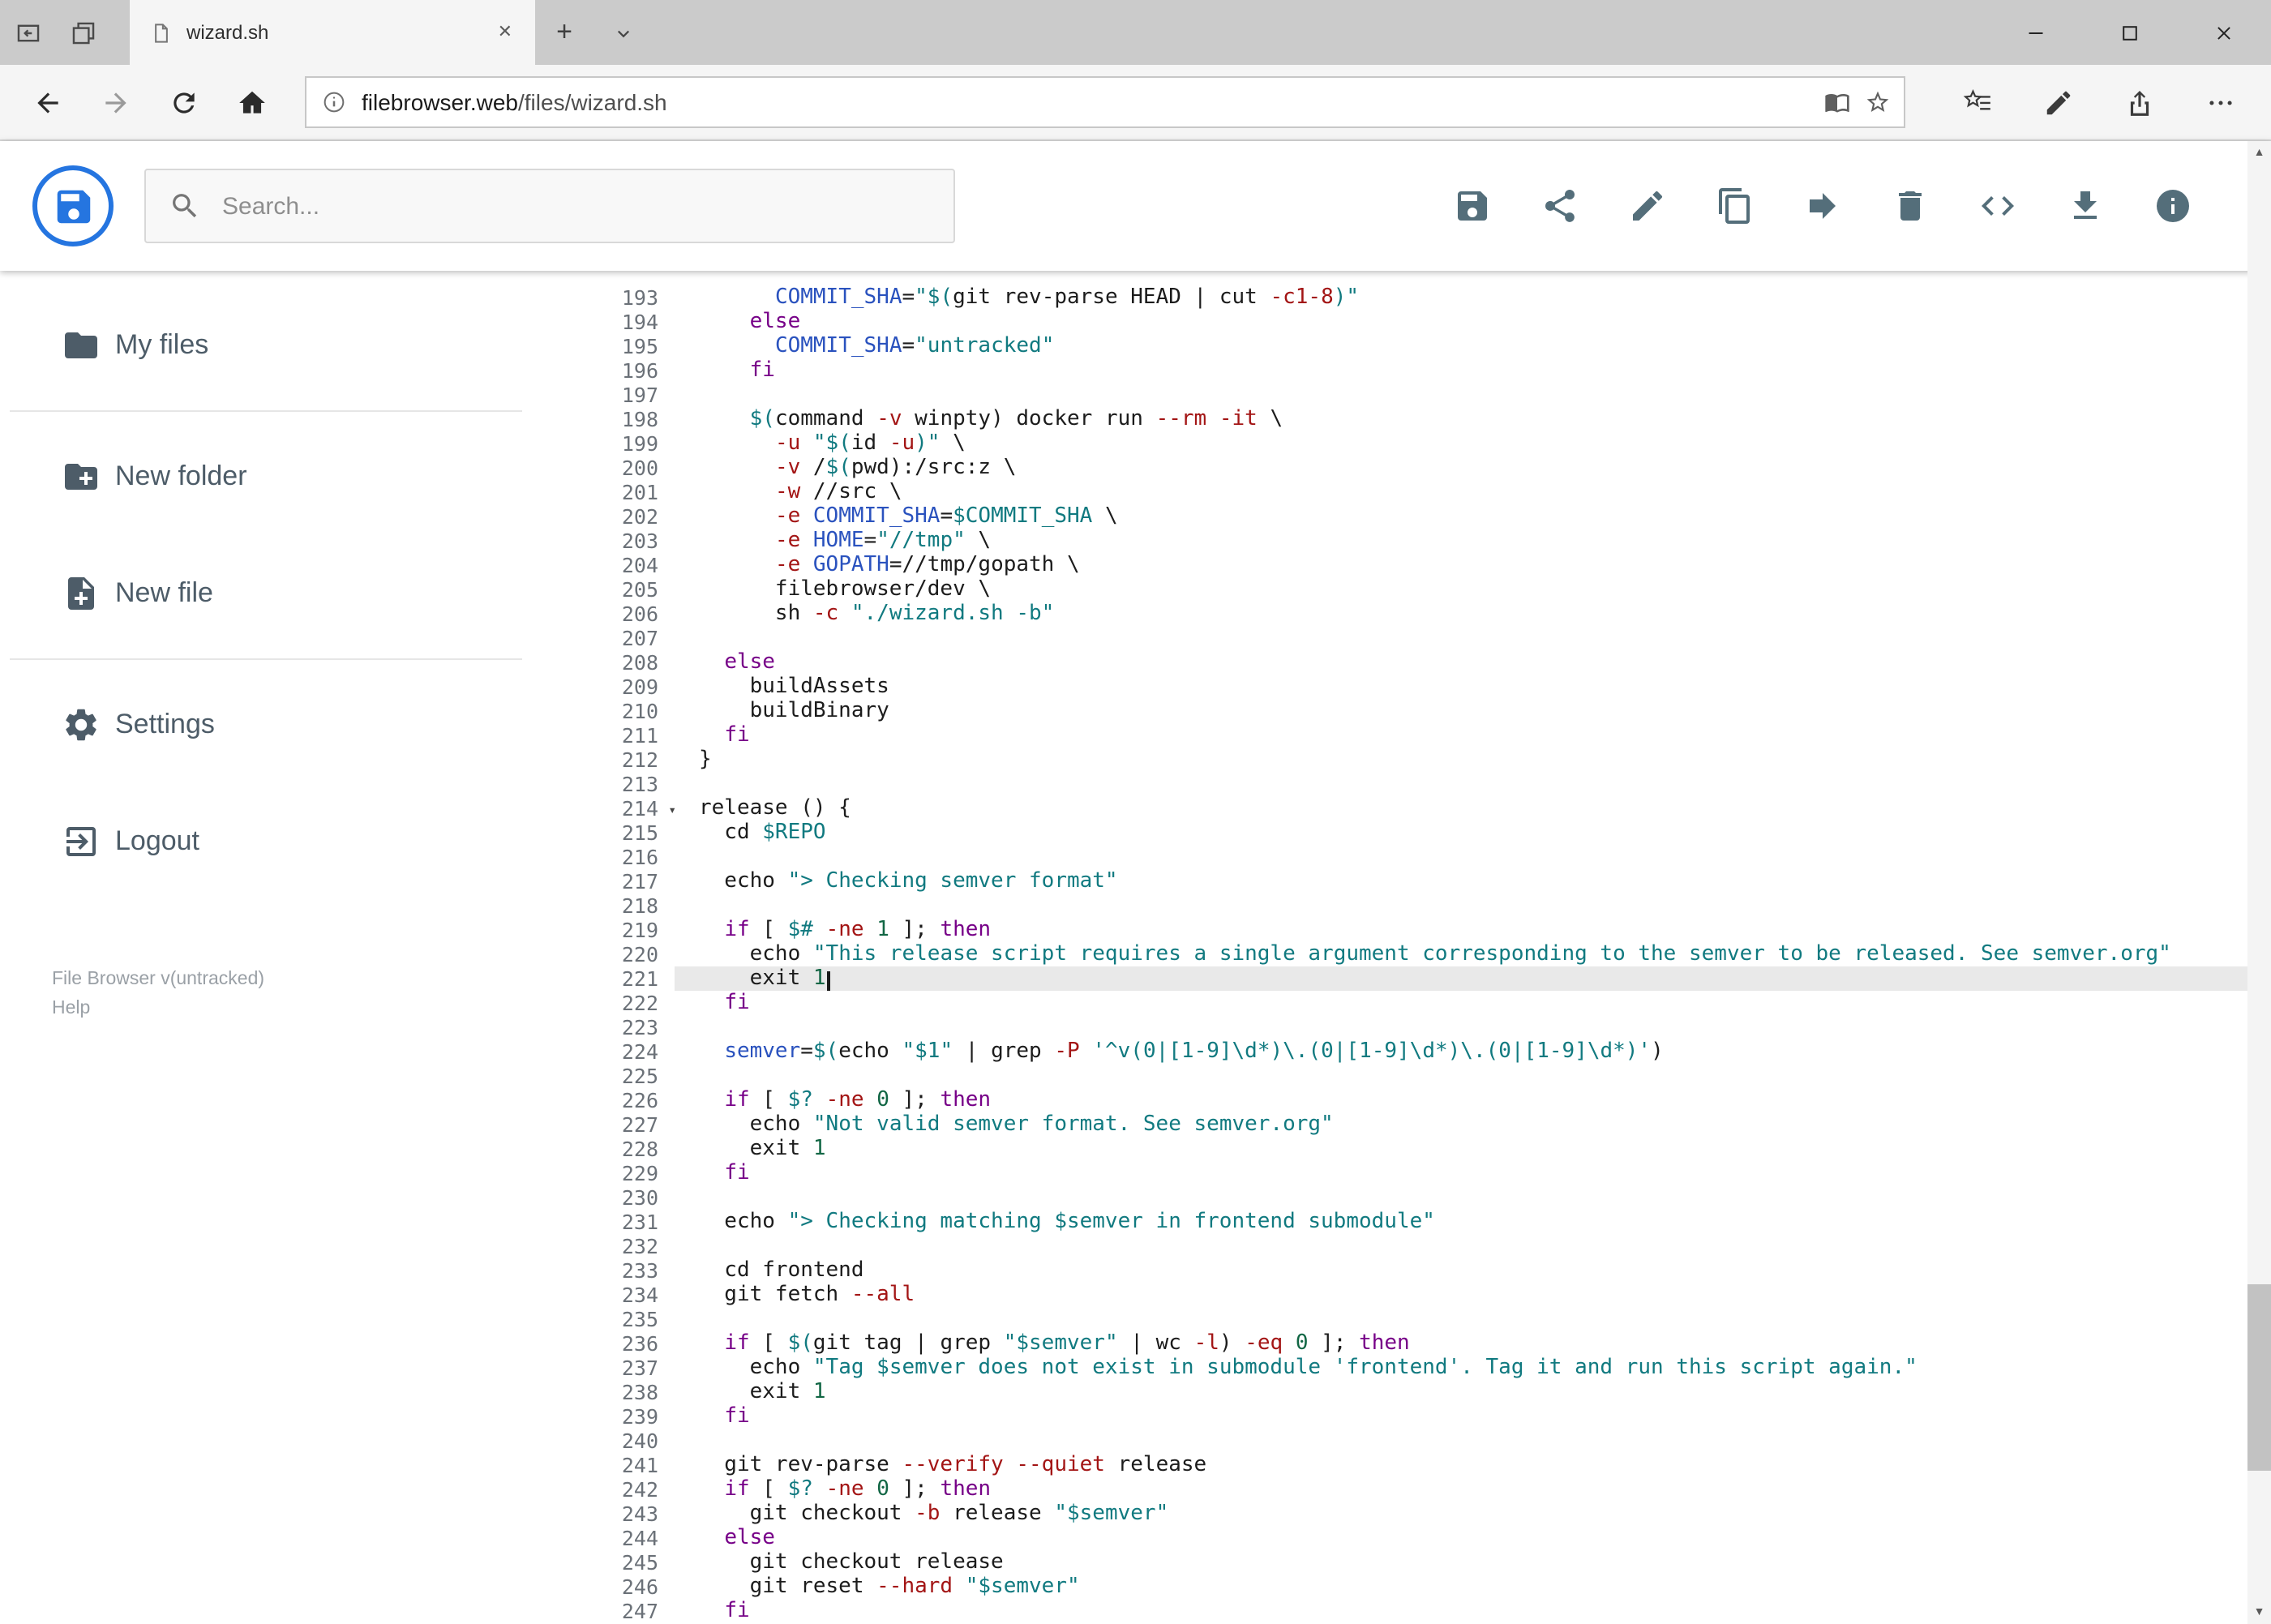 This screenshot has width=2271, height=1624. Describe the element at coordinates (1461, 468) in the screenshot. I see `code-line: -v /$(pwd):/src:z \` at that location.